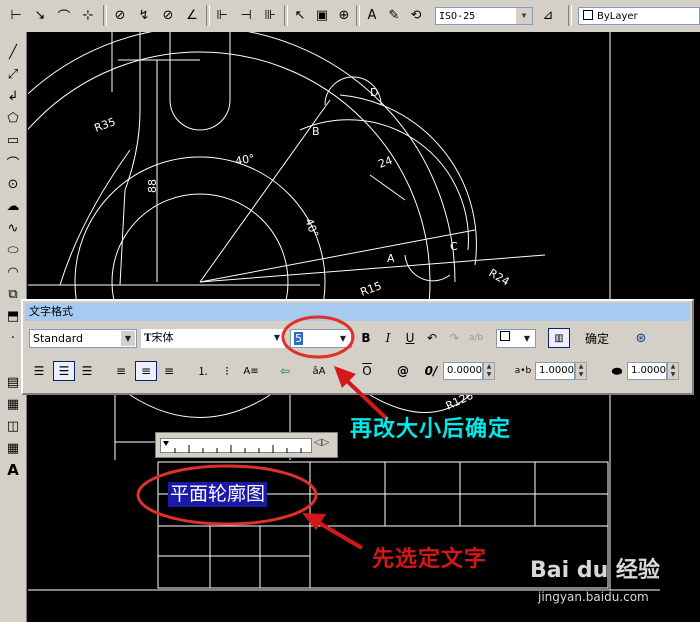  What do you see at coordinates (595, 570) in the screenshot?
I see `baidu-watermark-logo: Bai du 经验` at bounding box center [595, 570].